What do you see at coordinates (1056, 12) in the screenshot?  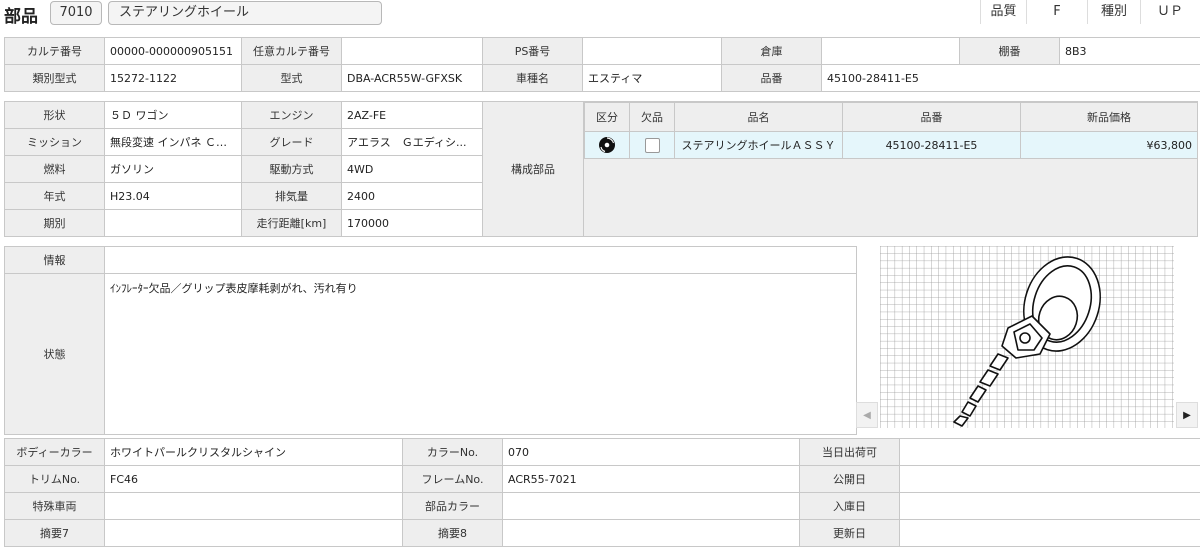 I see `quality-value: F` at bounding box center [1056, 12].